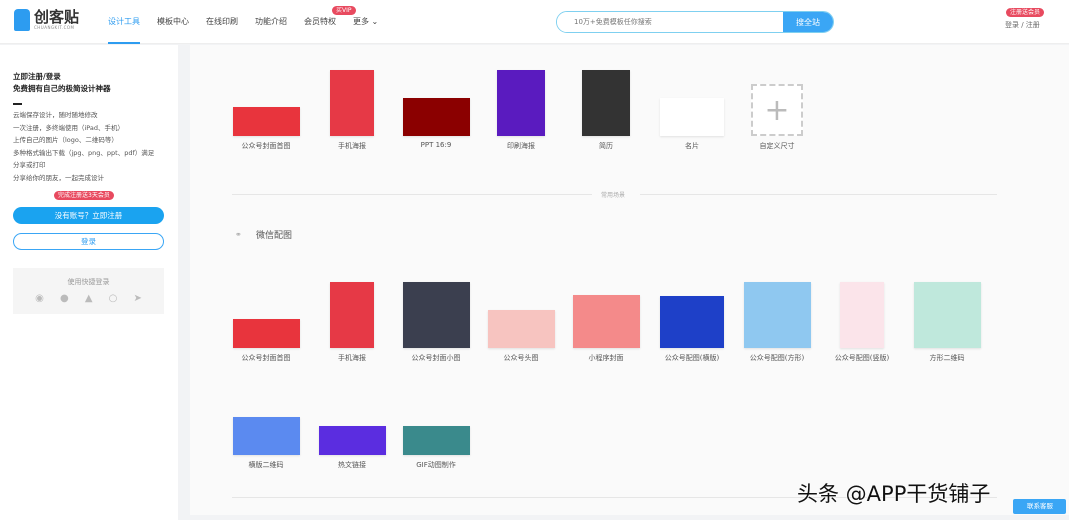 This screenshot has height=520, width=1069. I want to click on feature-item: 上传自己的图片（logo、二维码等）, so click(65, 140).